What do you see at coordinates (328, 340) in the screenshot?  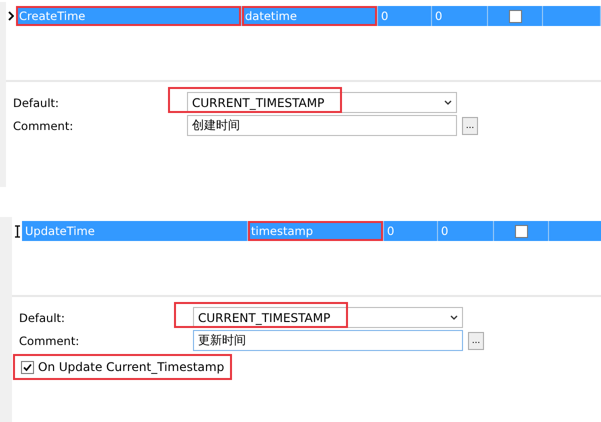 I see `comment-field: 更新时间` at bounding box center [328, 340].